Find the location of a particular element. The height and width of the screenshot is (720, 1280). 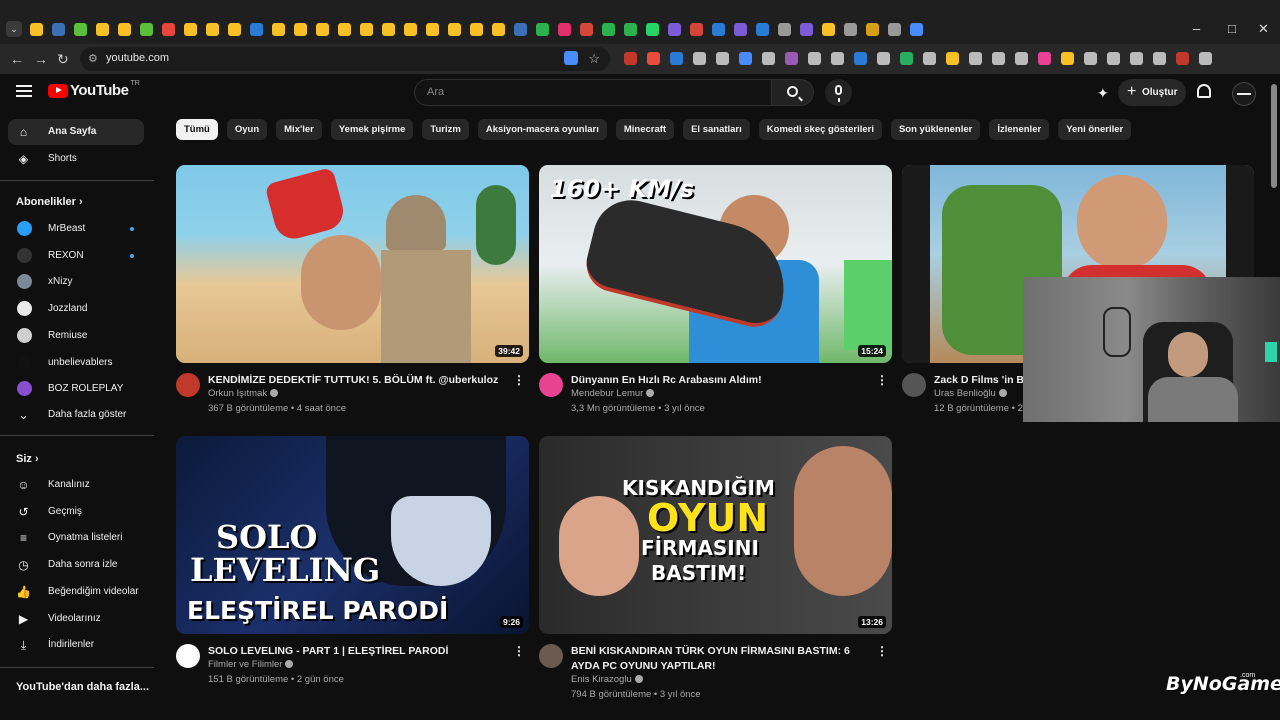

sidebar-subscription-item: Remiuse is located at coordinates (76, 336).